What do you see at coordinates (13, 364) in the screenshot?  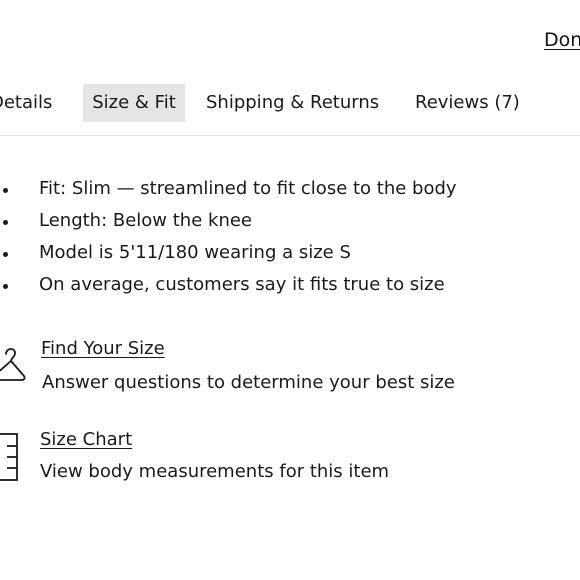 I see `hanger-icon` at bounding box center [13, 364].